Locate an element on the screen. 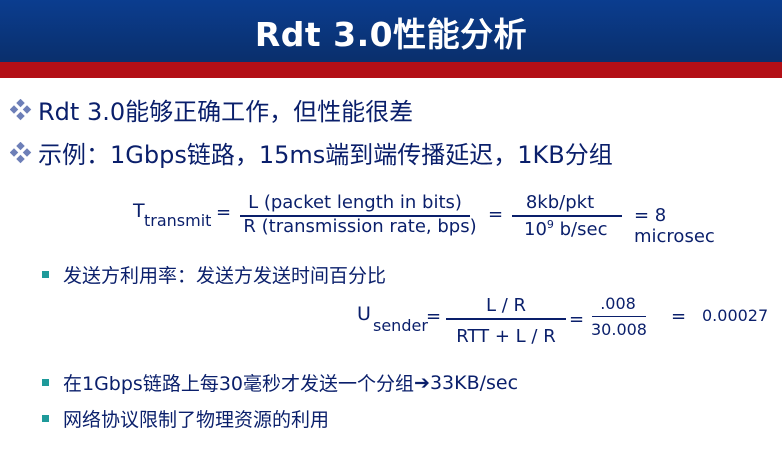  bullet-text: 示例：1Gbps链路，15ms端到端传播延迟，1KB分组 is located at coordinates (325, 155).